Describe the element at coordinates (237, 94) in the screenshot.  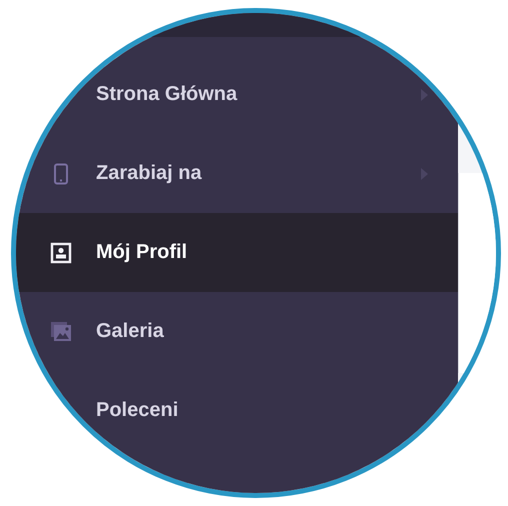
I see `menu-item: Strona Główna` at that location.